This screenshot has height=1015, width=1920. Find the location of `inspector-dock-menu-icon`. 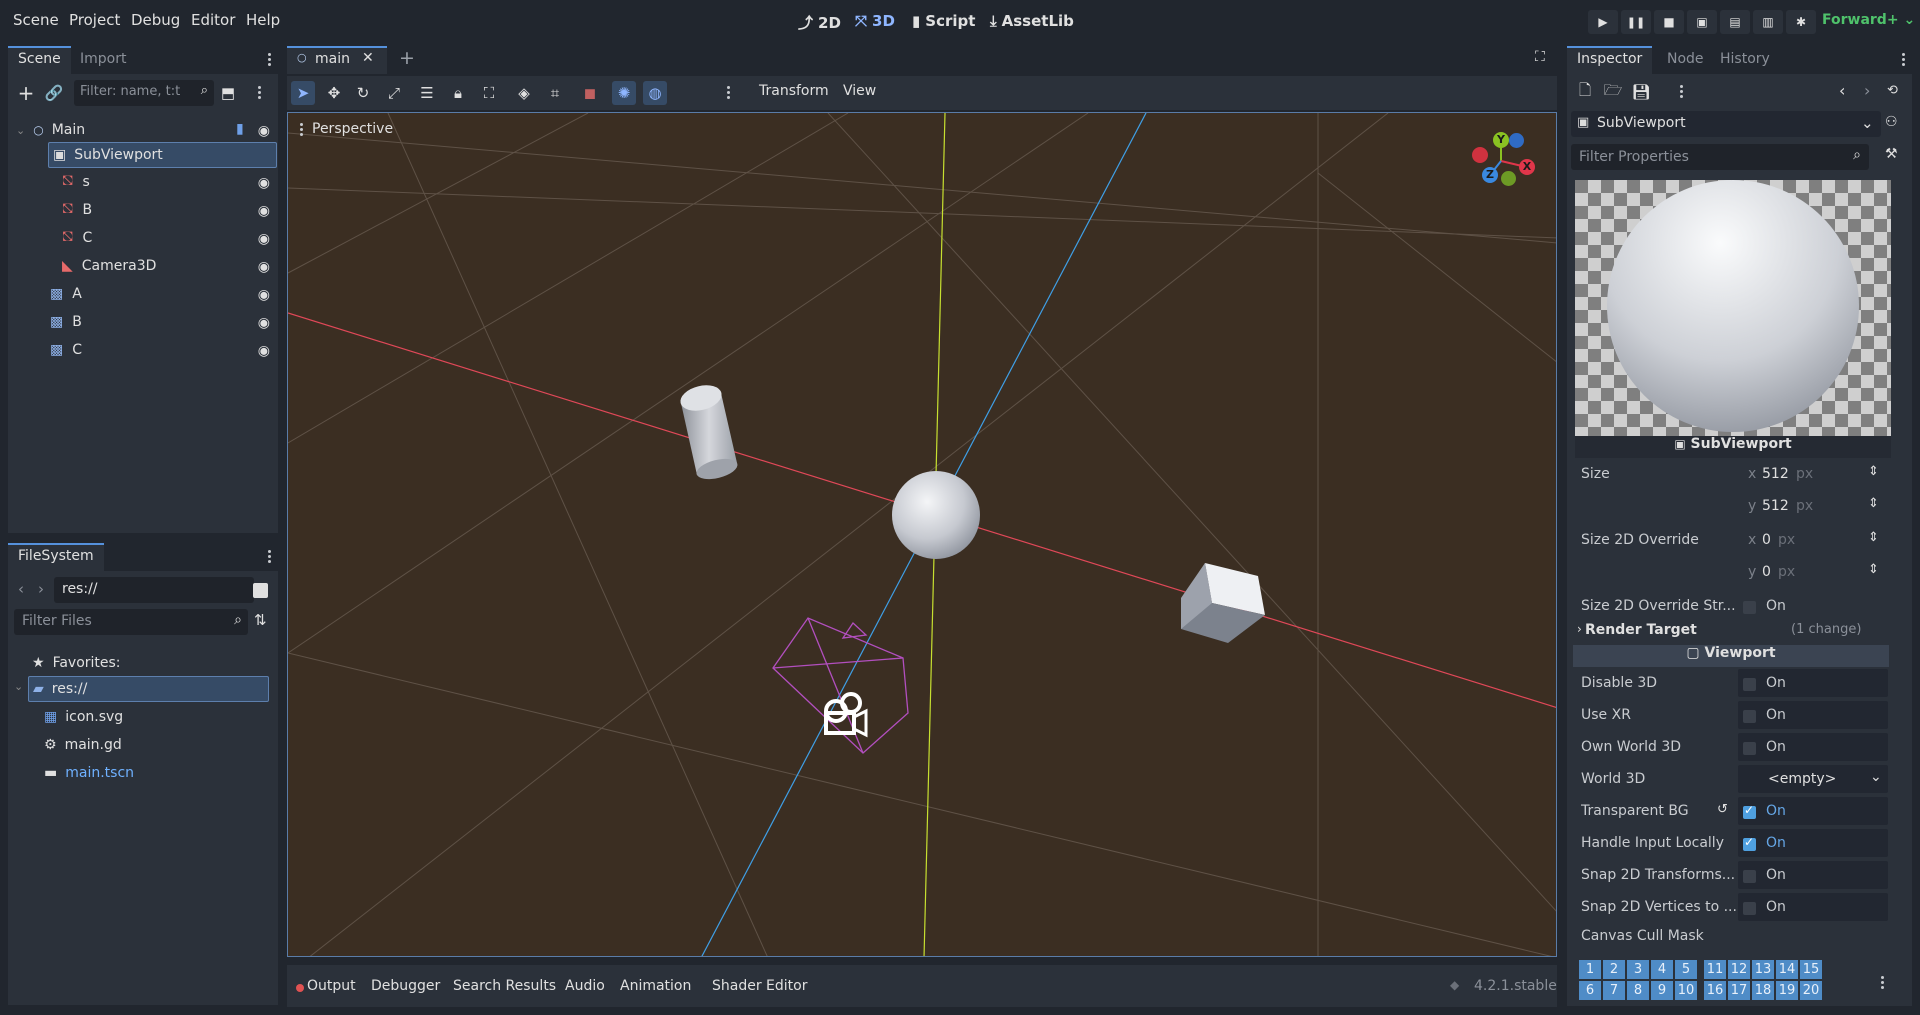

inspector-dock-menu-icon is located at coordinates (1904, 59).